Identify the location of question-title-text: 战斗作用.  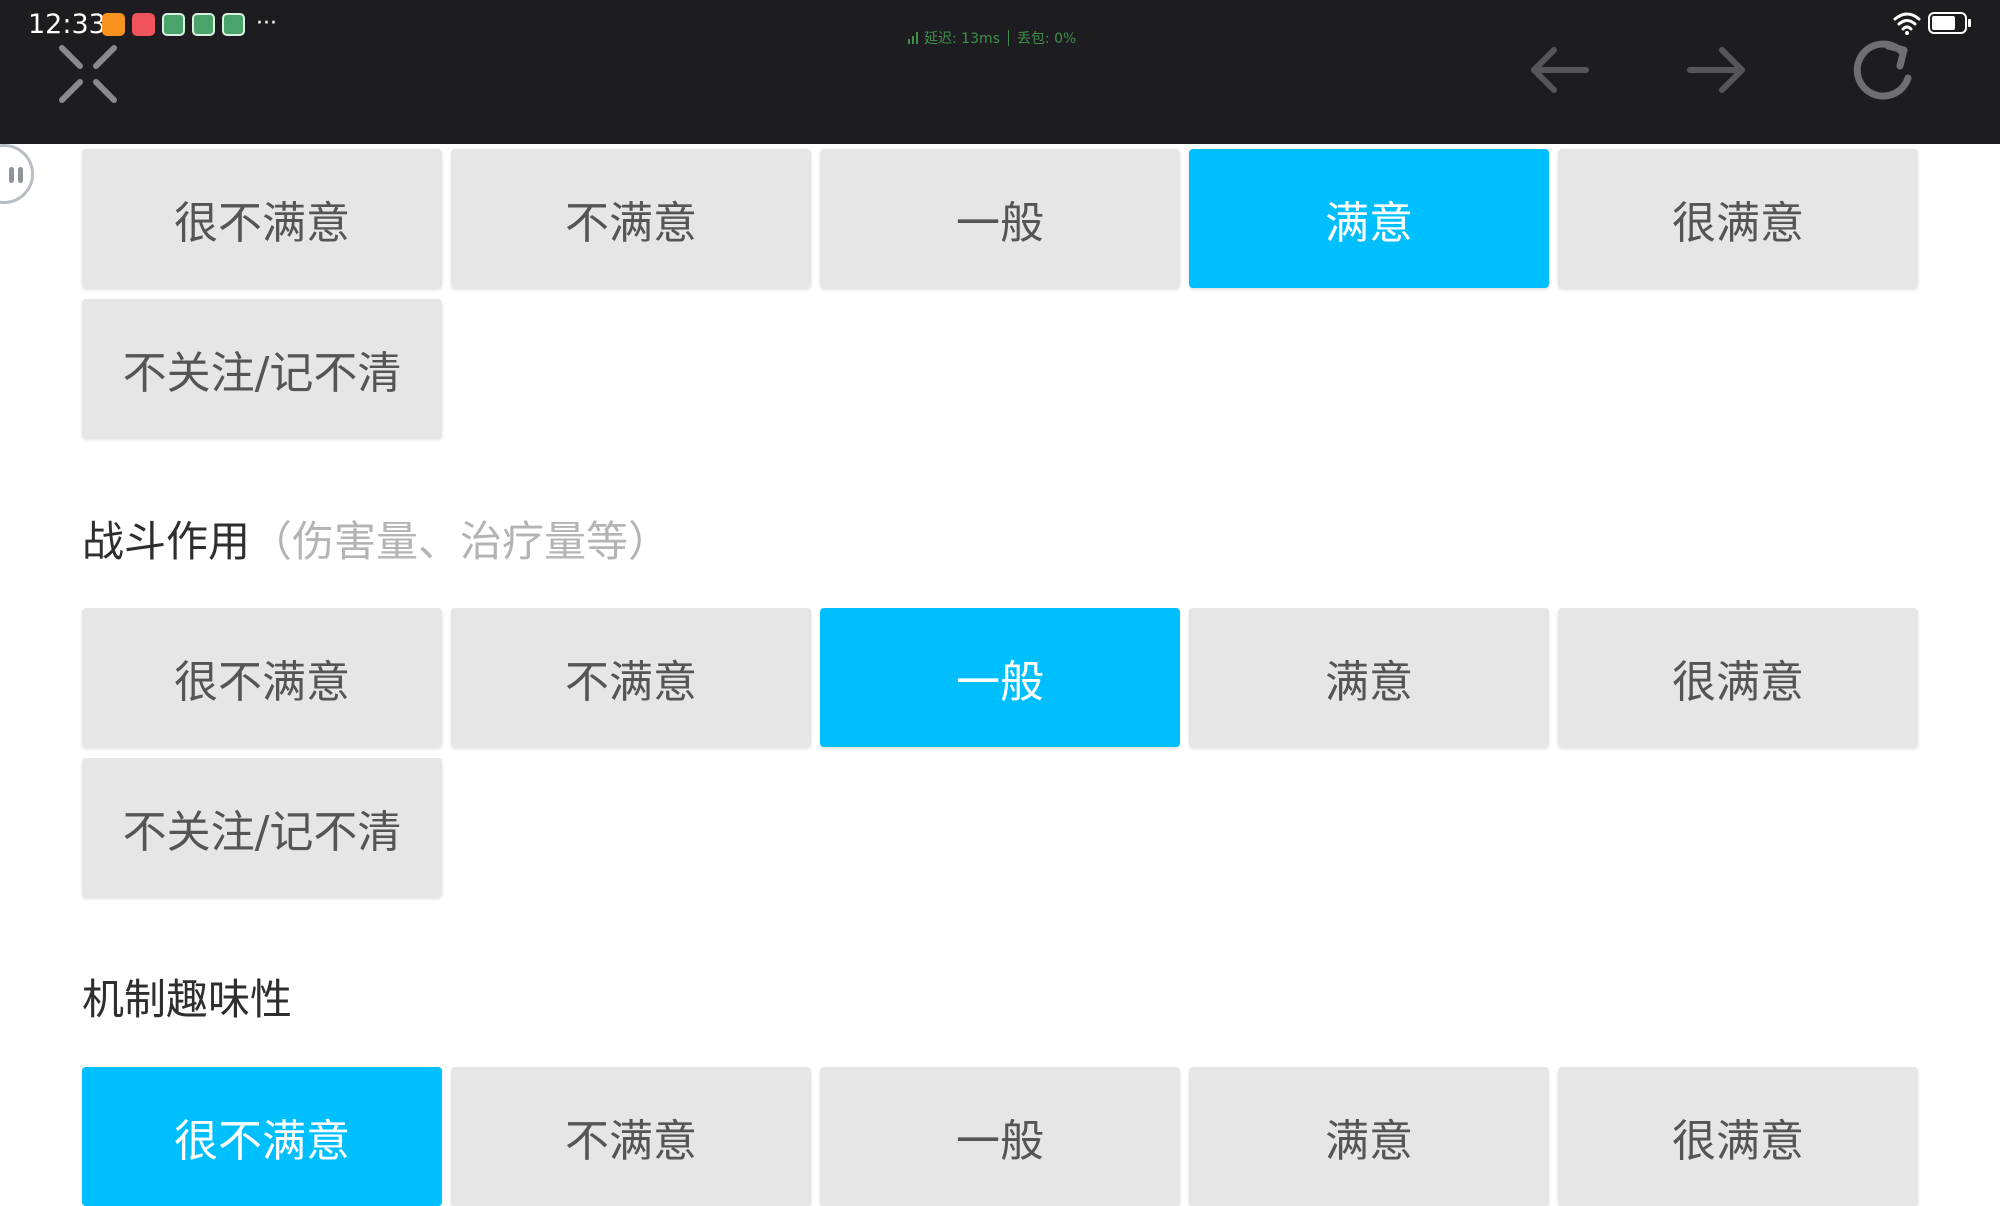
(166, 541).